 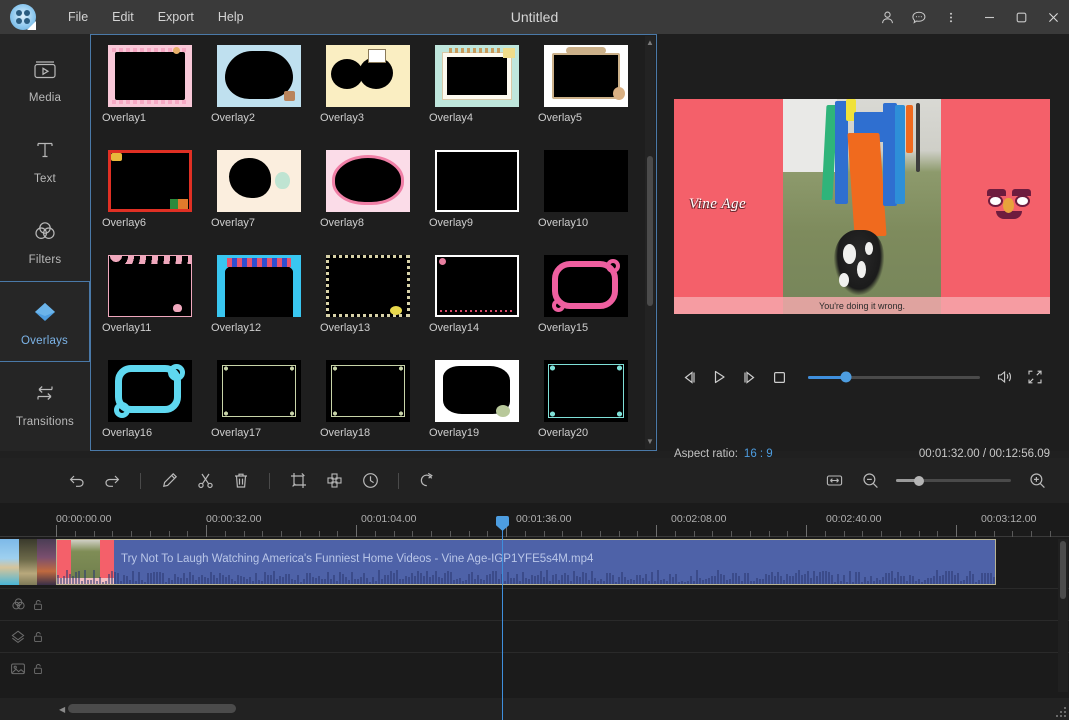 What do you see at coordinates (78, 17) in the screenshot?
I see `menu-file: File` at bounding box center [78, 17].